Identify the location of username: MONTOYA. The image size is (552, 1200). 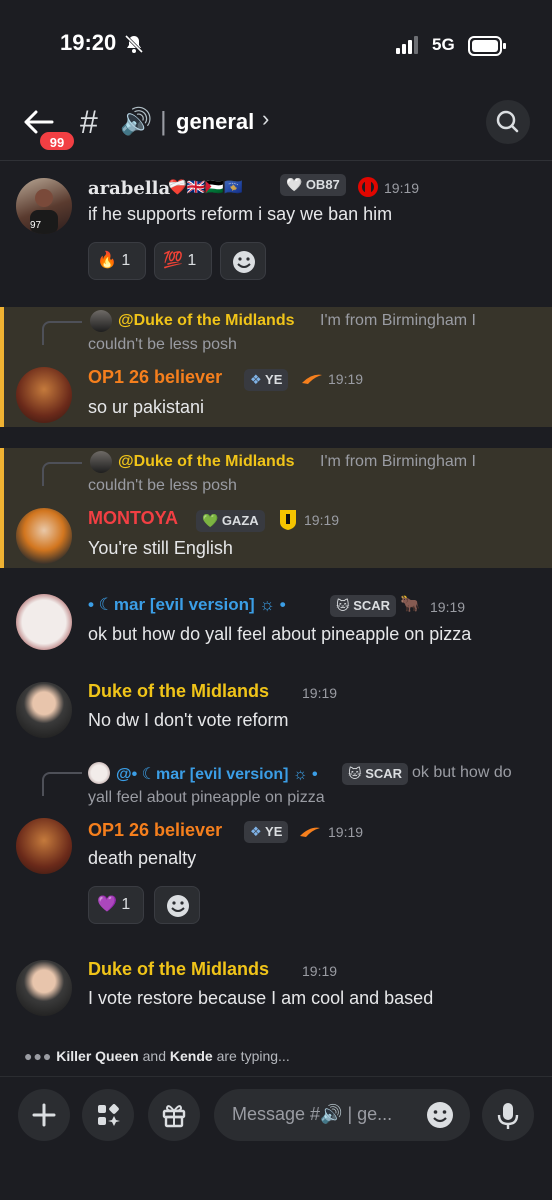
(133, 518).